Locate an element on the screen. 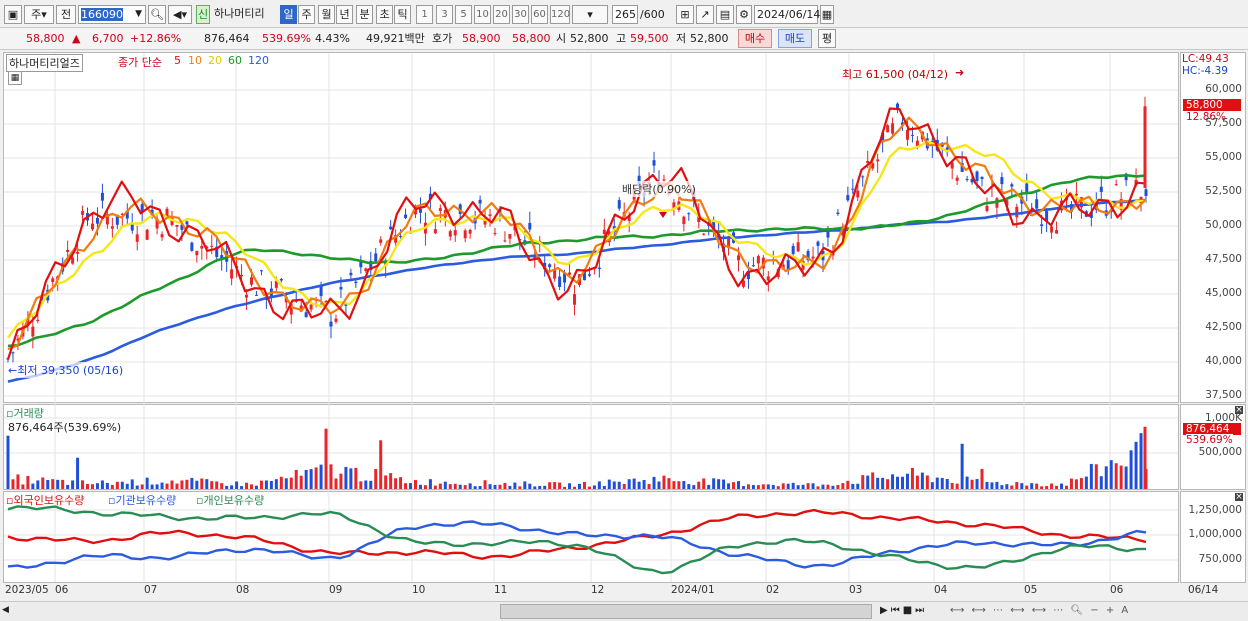 The image size is (1248, 621). price-tick-1: 57,500 is located at coordinates (1223, 123).